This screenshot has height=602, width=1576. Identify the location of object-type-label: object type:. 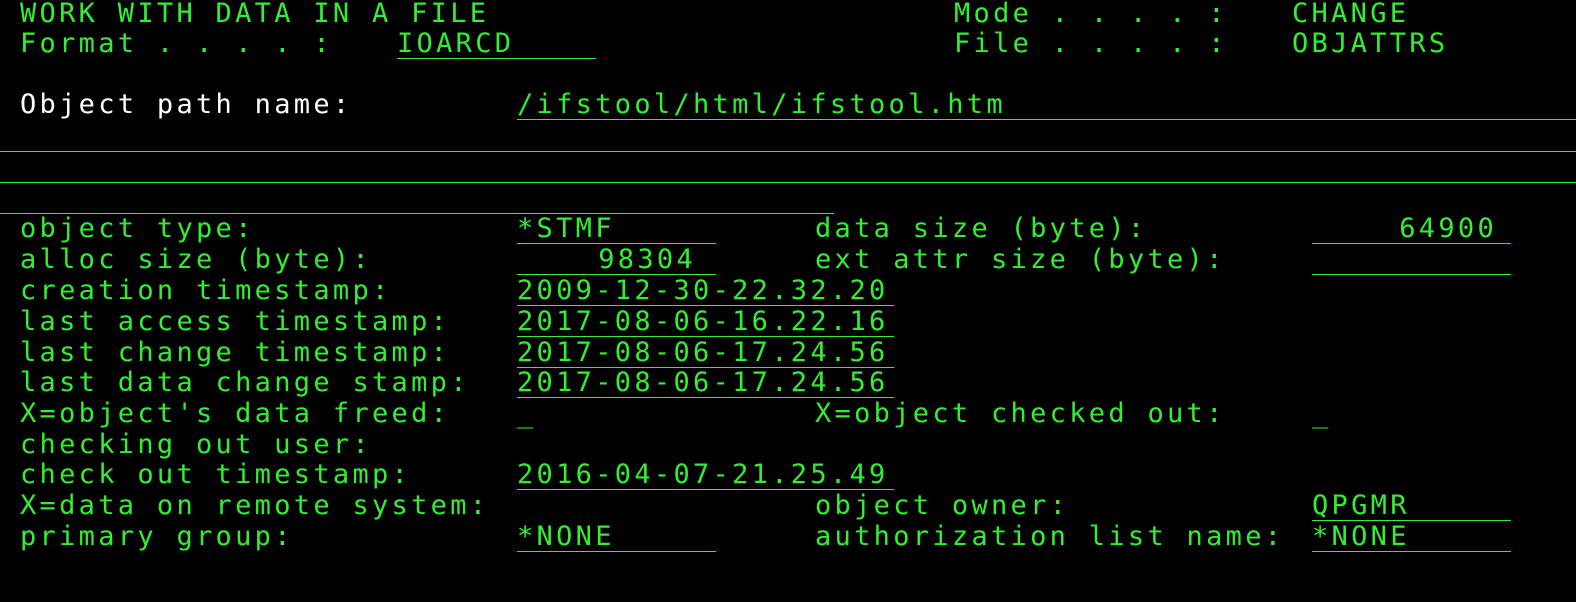
(137, 228).